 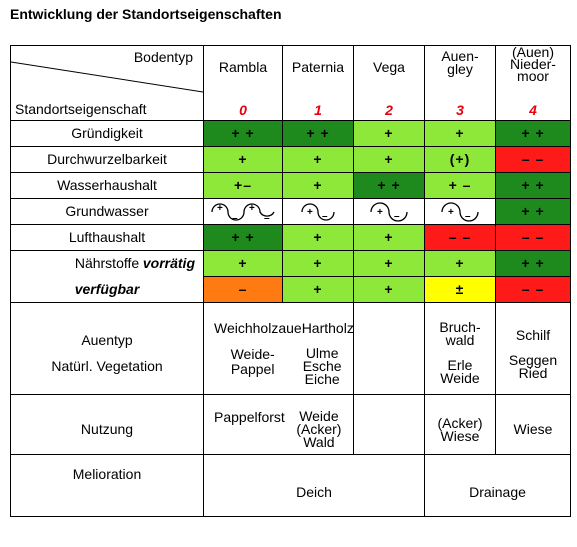 I want to click on verfuegbar-label: verfügbar, so click(x=107, y=289).